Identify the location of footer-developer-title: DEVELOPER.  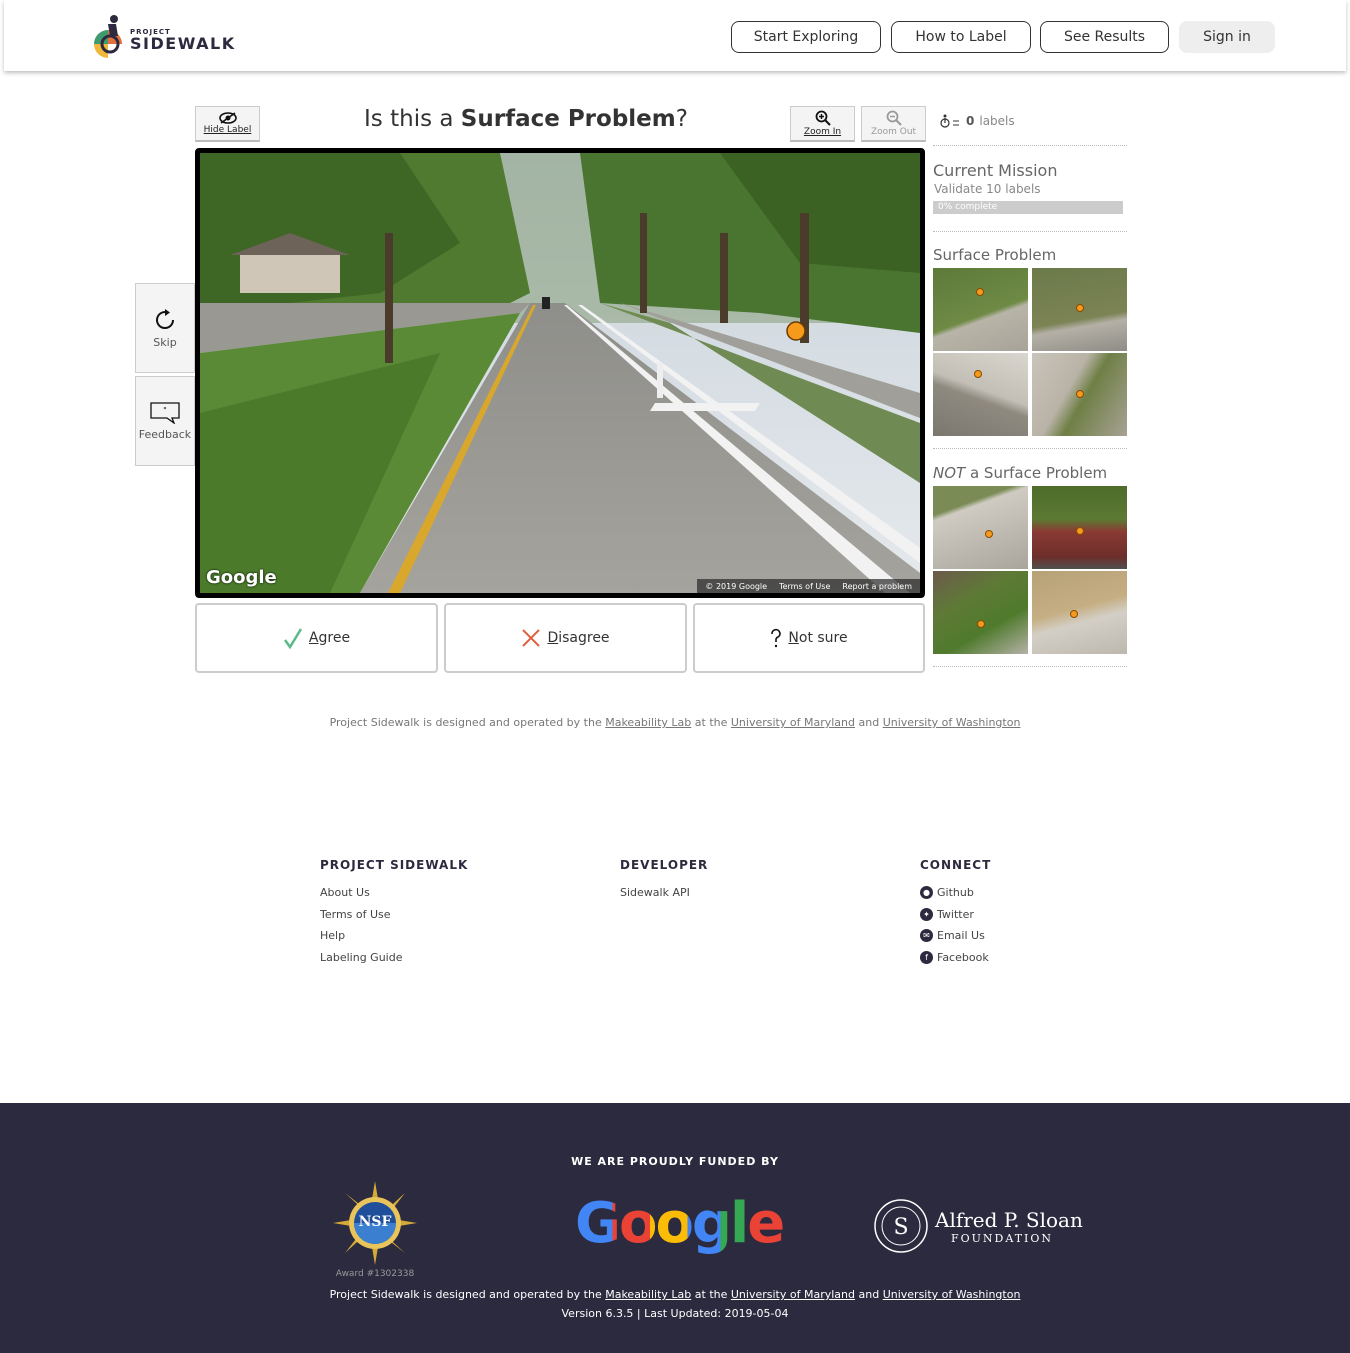
(664, 865).